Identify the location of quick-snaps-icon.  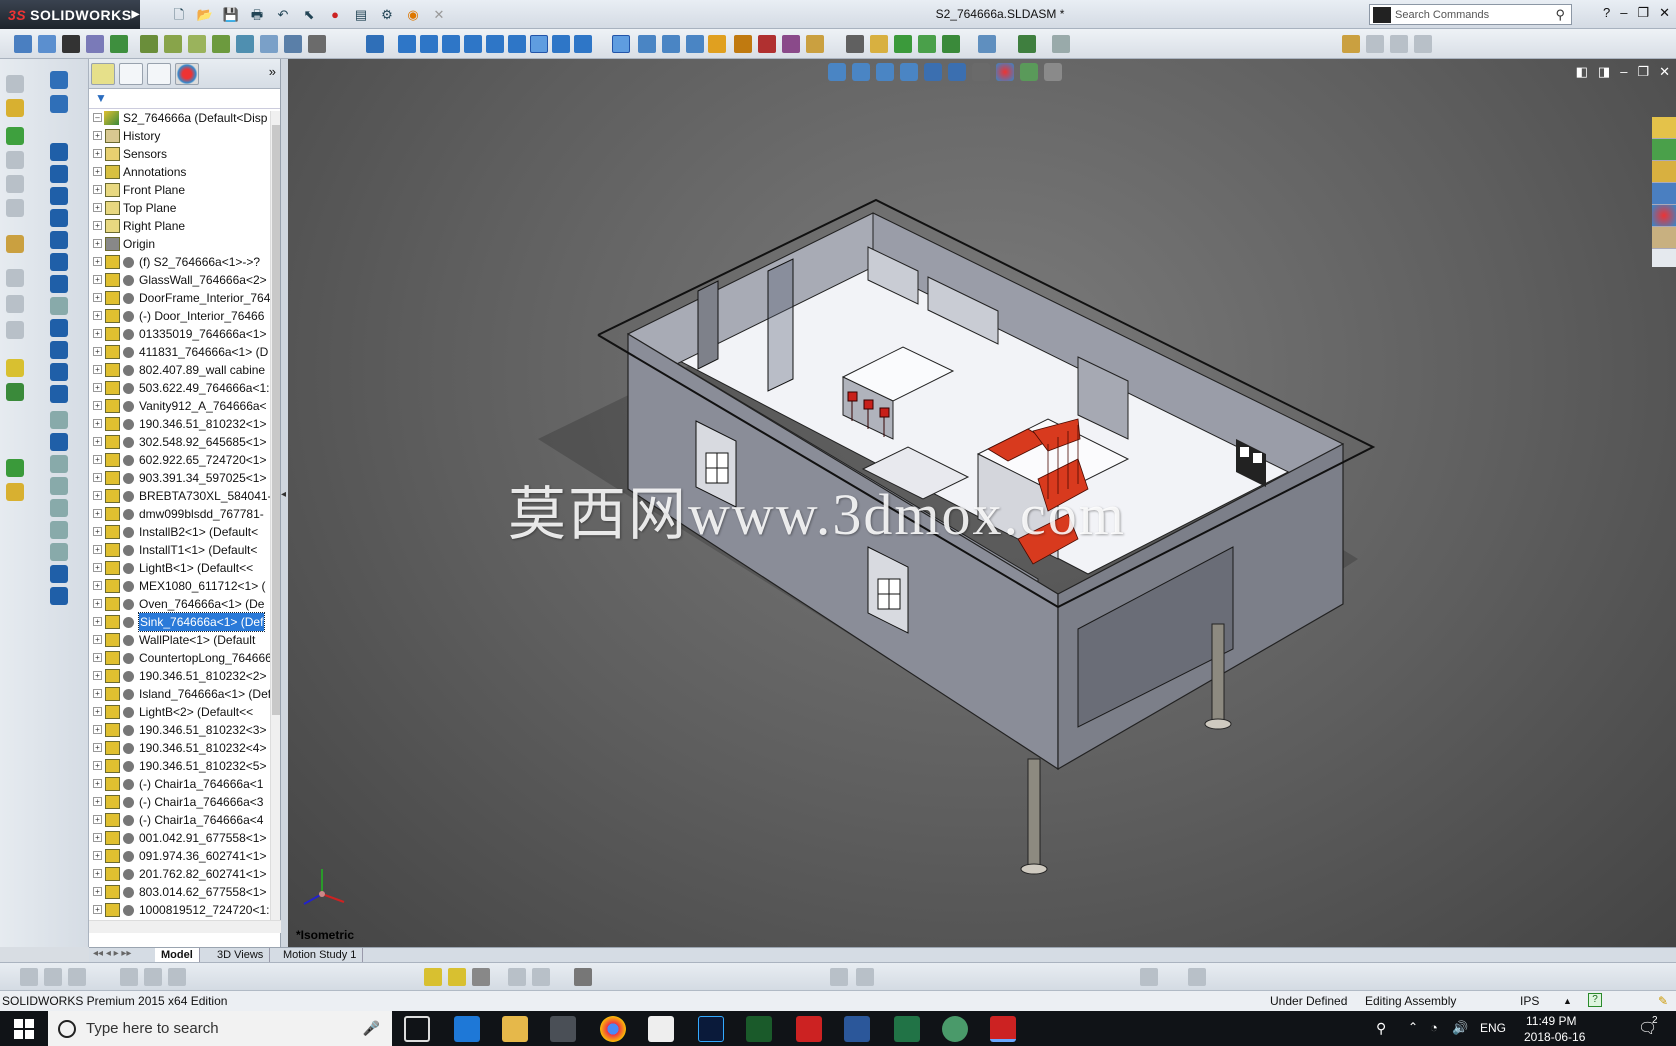
(59, 596).